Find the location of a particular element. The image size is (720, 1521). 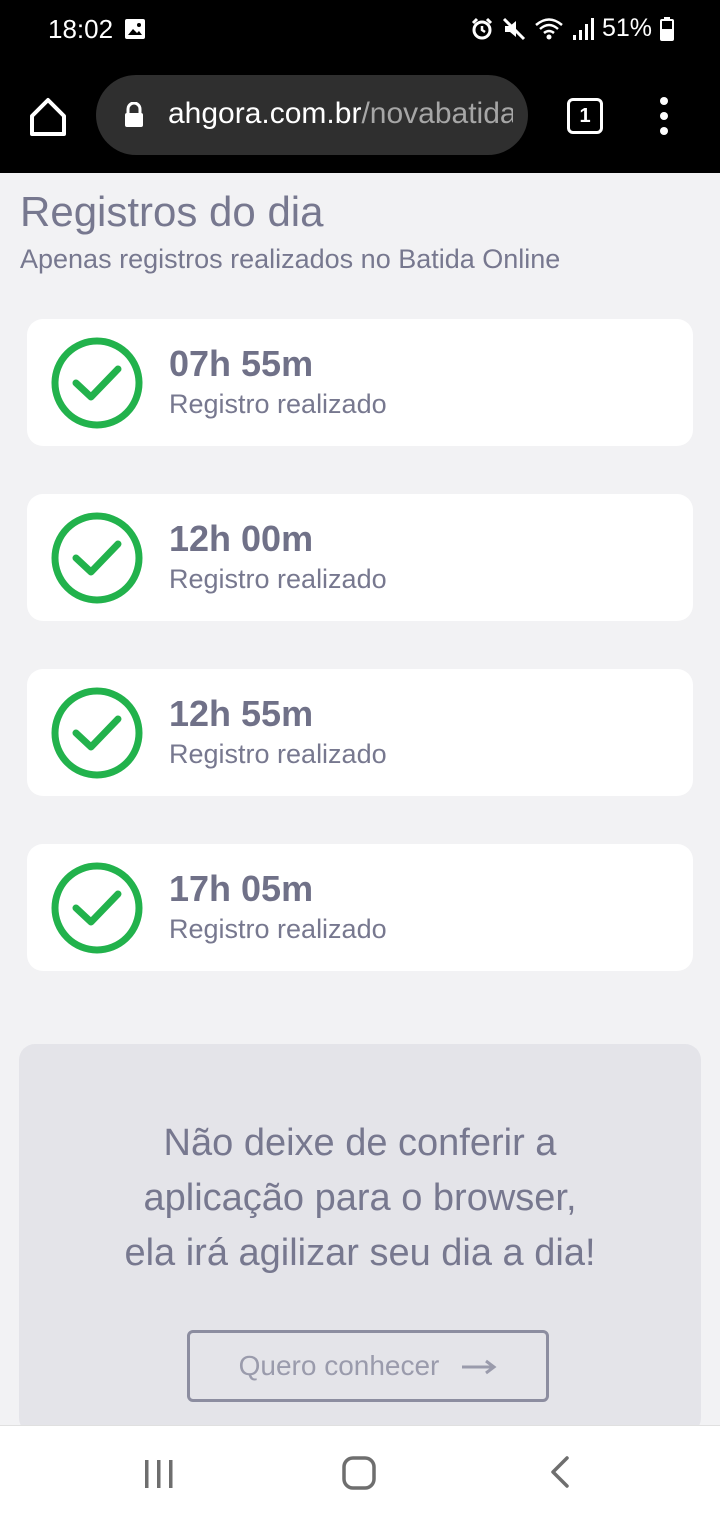

promo-line: aplicação para o browser, is located at coordinates (360, 1198).